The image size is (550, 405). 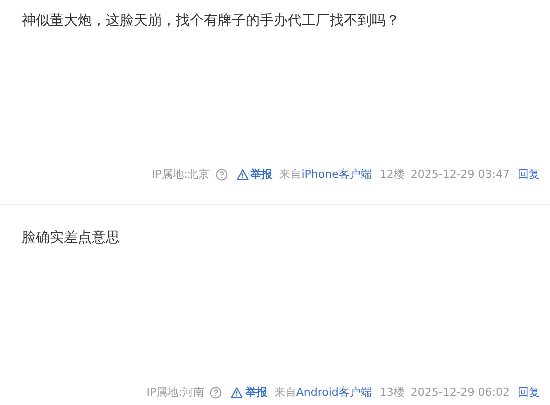 What do you see at coordinates (181, 174) in the screenshot?
I see `ip-location: IP属地:北京` at bounding box center [181, 174].